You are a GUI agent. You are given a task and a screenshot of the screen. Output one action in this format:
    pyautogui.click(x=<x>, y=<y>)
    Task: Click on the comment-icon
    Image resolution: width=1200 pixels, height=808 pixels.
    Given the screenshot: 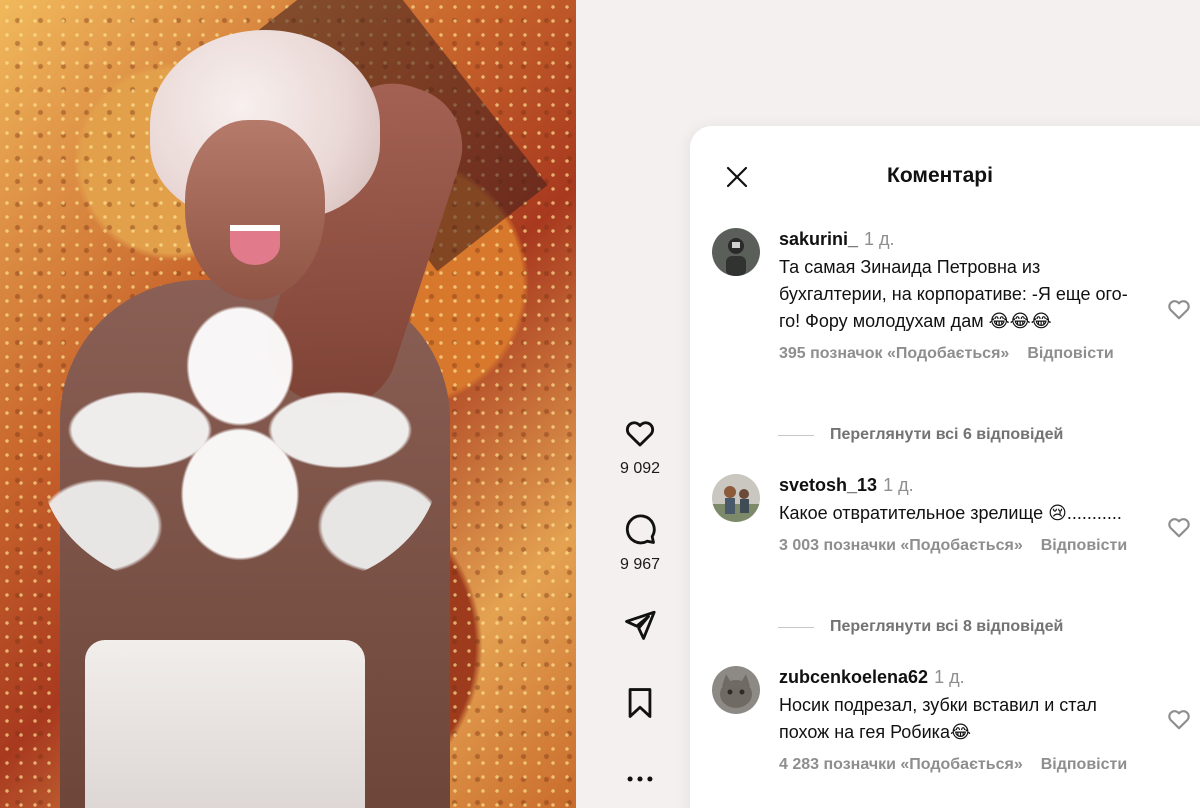 What is the action you would take?
    pyautogui.click(x=640, y=529)
    